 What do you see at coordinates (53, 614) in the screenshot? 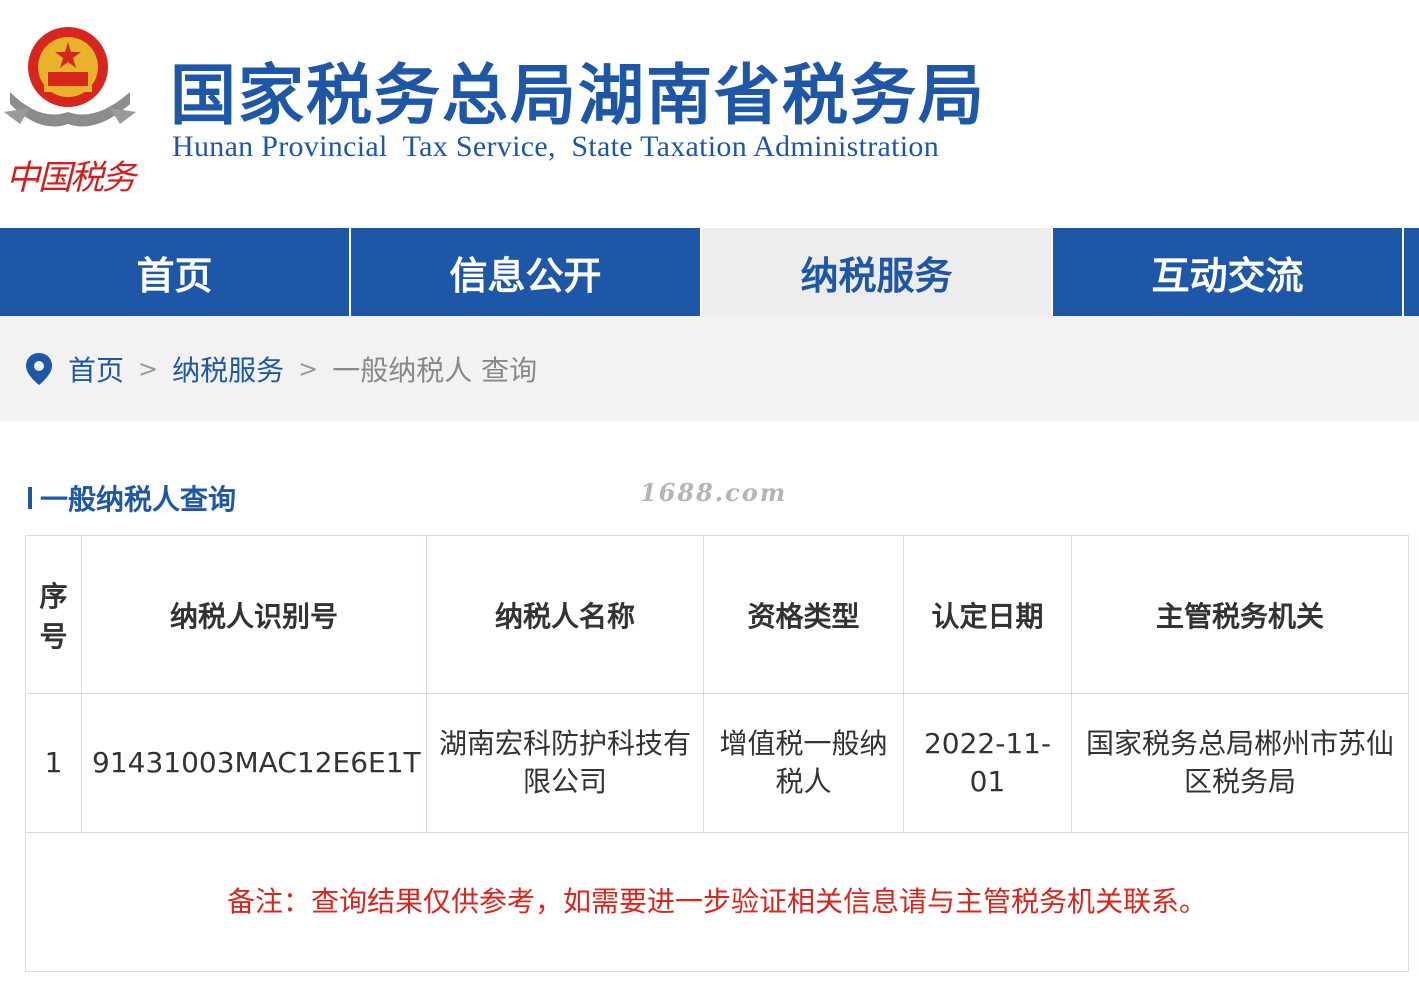
I see `col-header-index: 序号` at bounding box center [53, 614].